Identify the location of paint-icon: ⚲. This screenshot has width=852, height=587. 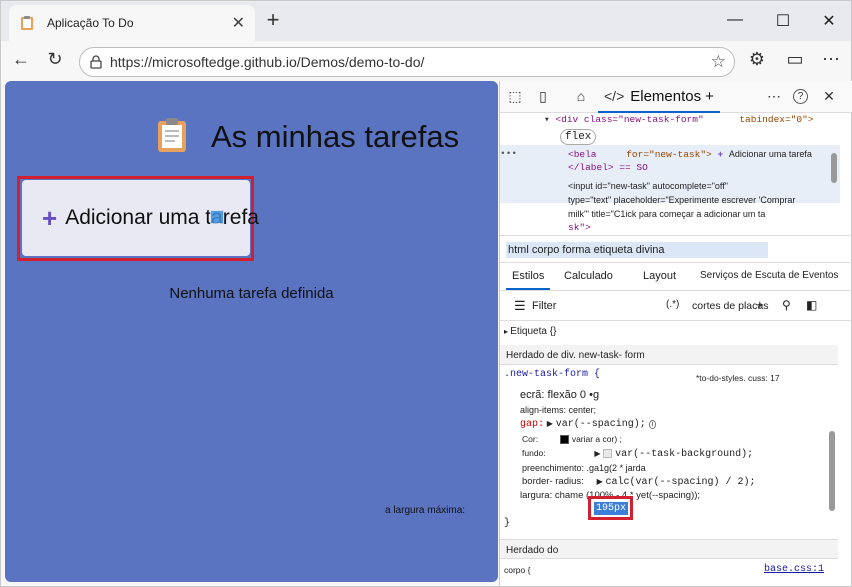
(786, 305).